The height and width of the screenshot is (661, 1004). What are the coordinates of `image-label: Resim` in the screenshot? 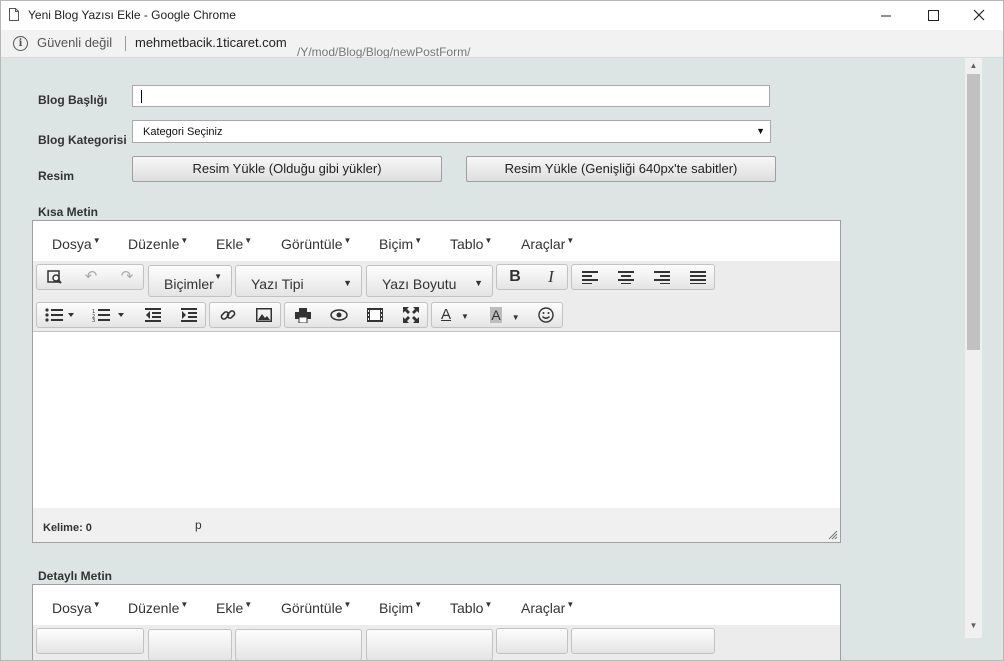 It's located at (56, 176).